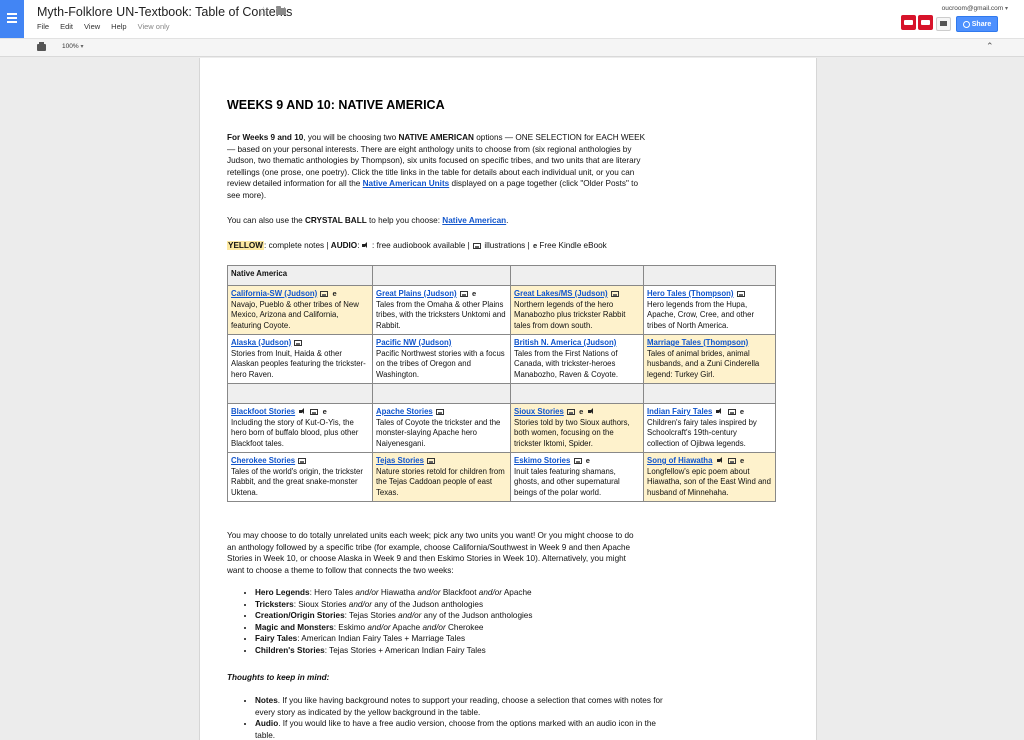  What do you see at coordinates (542, 460) in the screenshot?
I see `unit-link: Eskimo Stories` at bounding box center [542, 460].